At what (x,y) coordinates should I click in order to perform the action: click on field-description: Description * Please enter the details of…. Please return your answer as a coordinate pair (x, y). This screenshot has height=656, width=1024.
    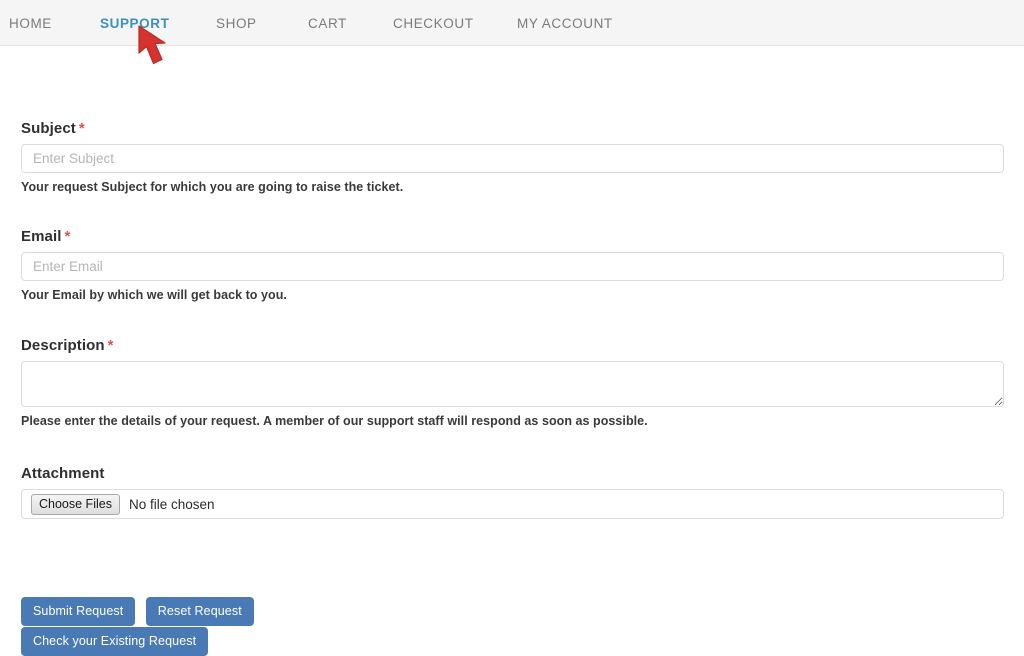
    Looking at the image, I should click on (512, 382).